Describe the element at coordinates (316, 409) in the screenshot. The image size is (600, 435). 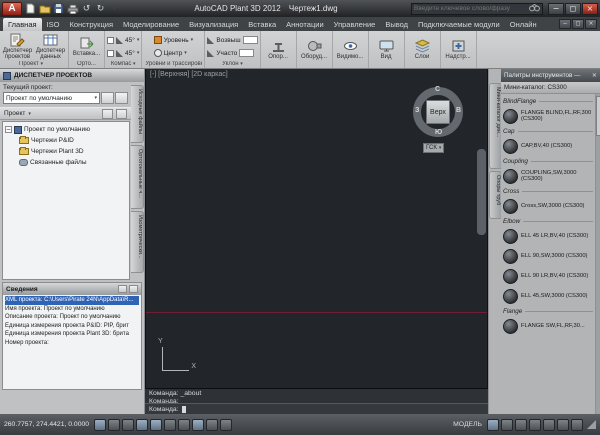
I see `command-input: Команда:` at that location.